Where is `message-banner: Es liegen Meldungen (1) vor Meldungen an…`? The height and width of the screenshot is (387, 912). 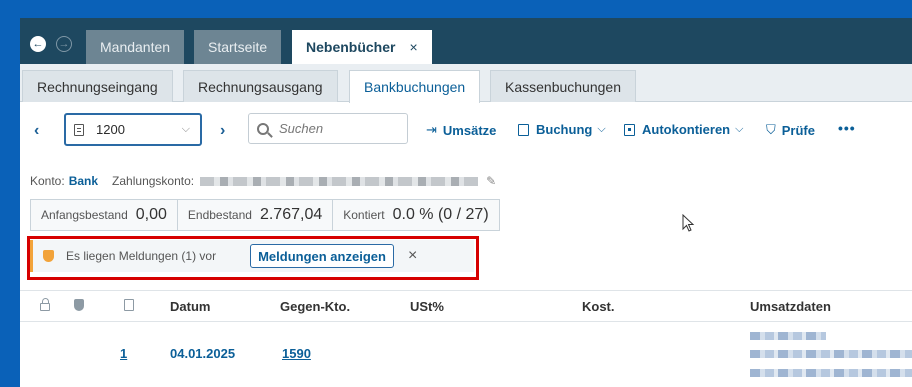 message-banner: Es liegen Meldungen (1) vor Meldungen an… is located at coordinates (252, 256).